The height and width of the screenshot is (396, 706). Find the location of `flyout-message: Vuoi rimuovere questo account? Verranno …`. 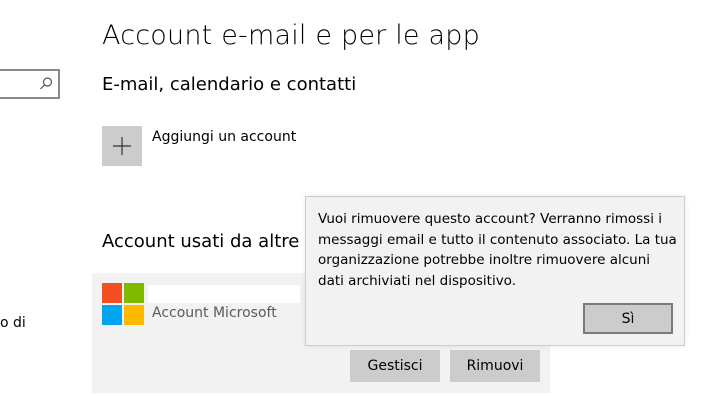

flyout-message: Vuoi rimuovere questo account? Verranno … is located at coordinates (497, 250).